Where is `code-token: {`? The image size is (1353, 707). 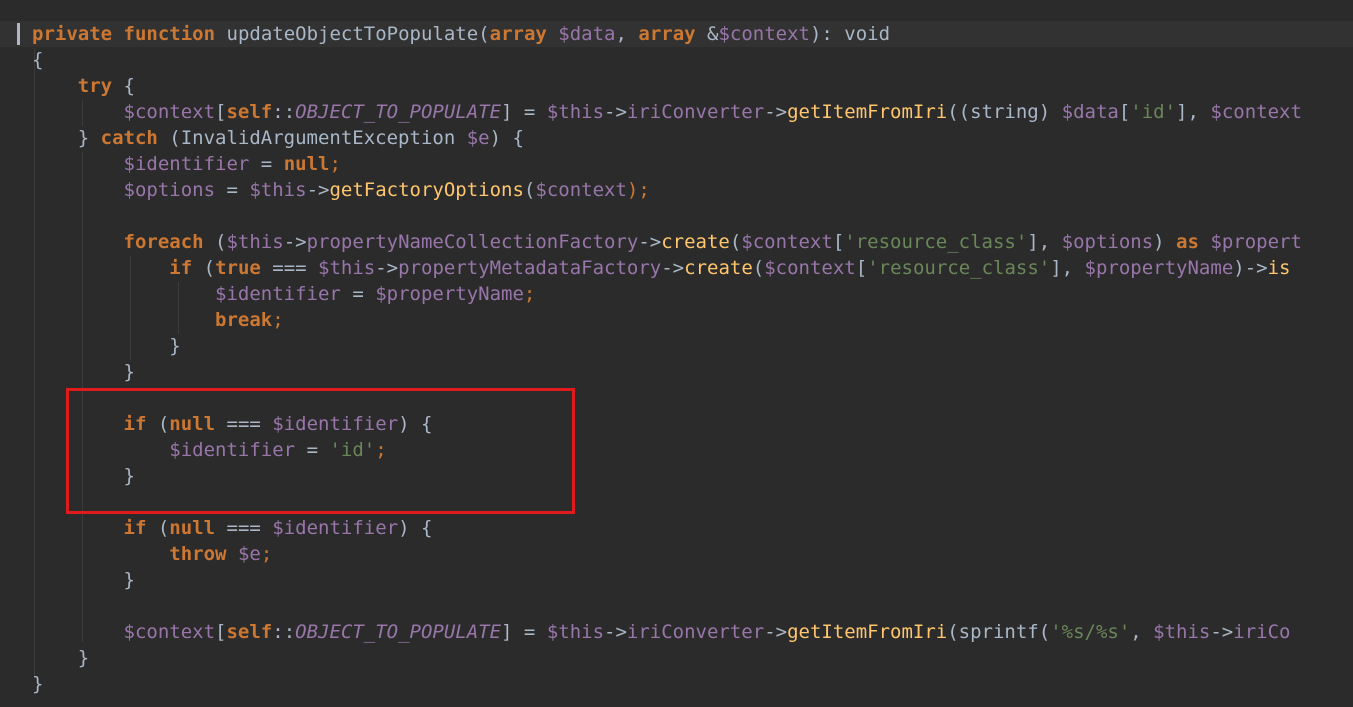 code-token: { is located at coordinates (38, 60).